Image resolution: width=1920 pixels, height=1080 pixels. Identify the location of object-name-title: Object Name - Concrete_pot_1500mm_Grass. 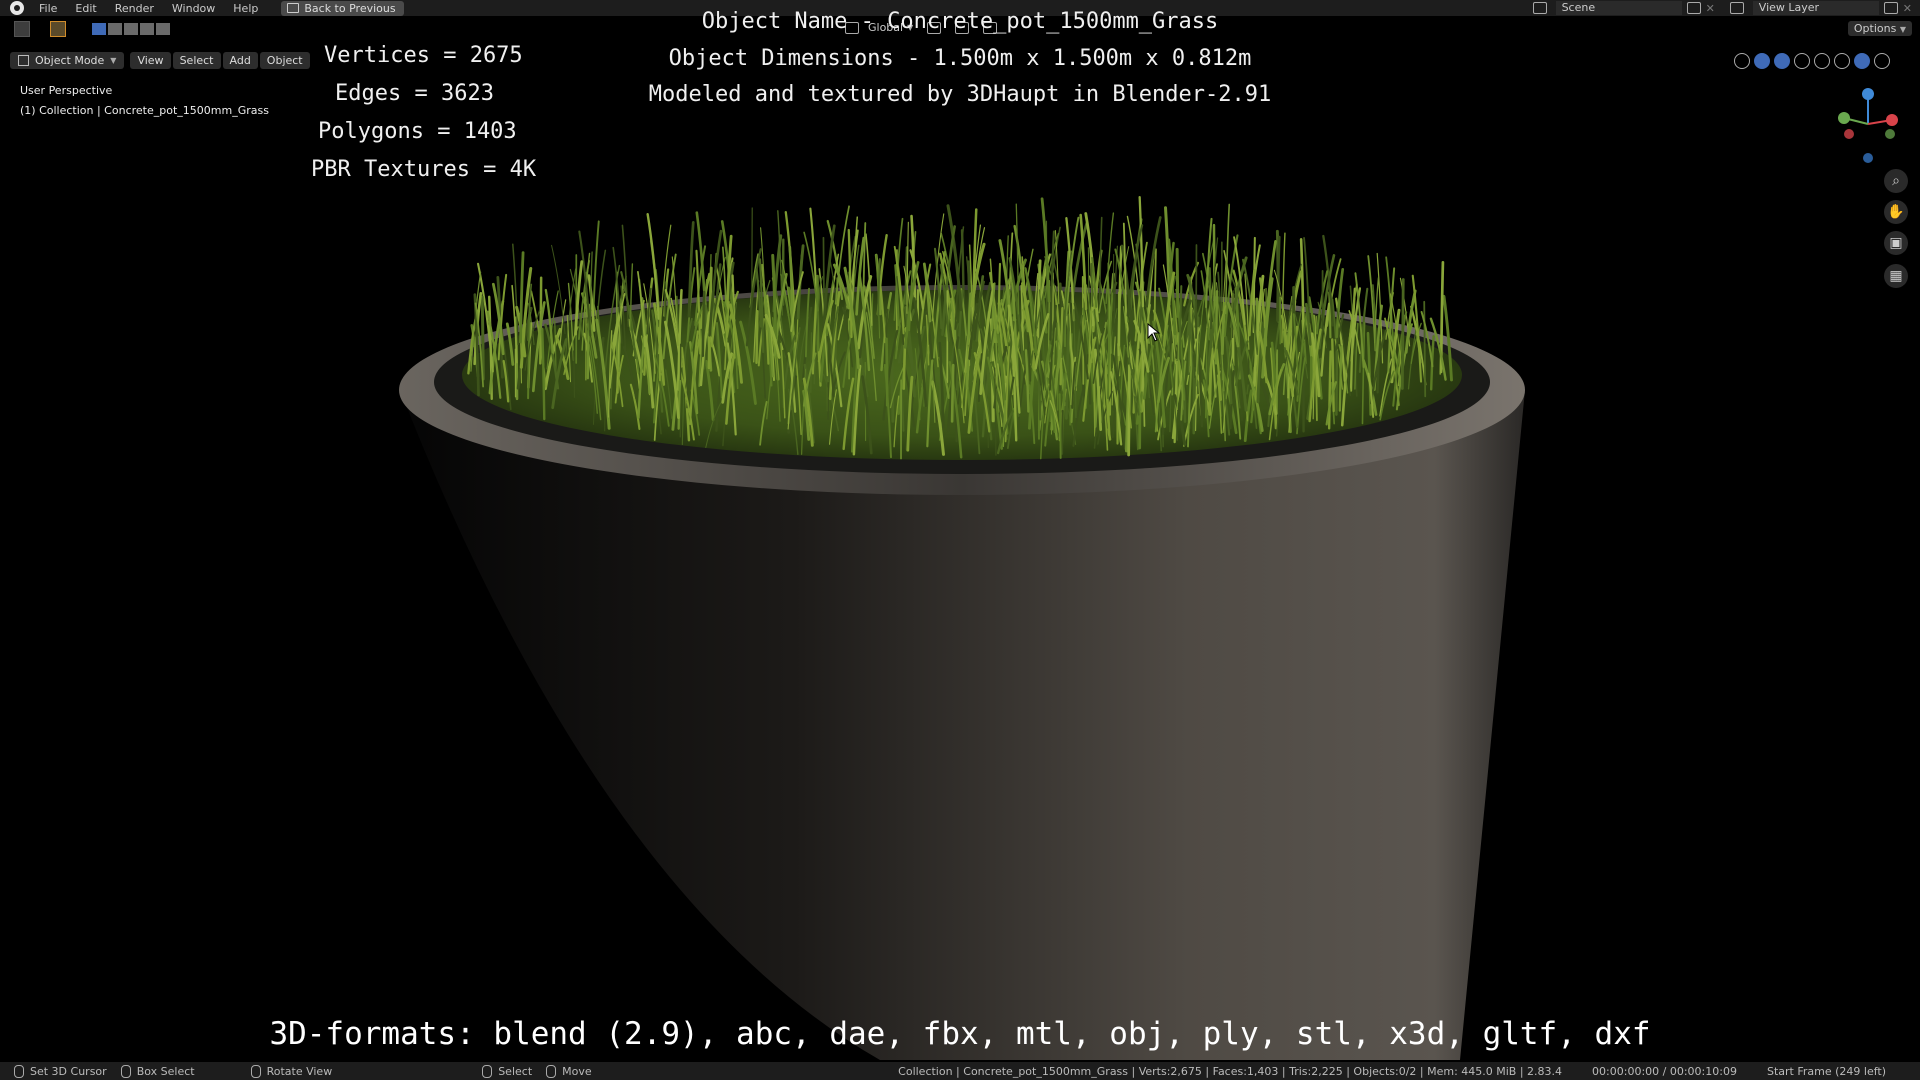
(960, 21).